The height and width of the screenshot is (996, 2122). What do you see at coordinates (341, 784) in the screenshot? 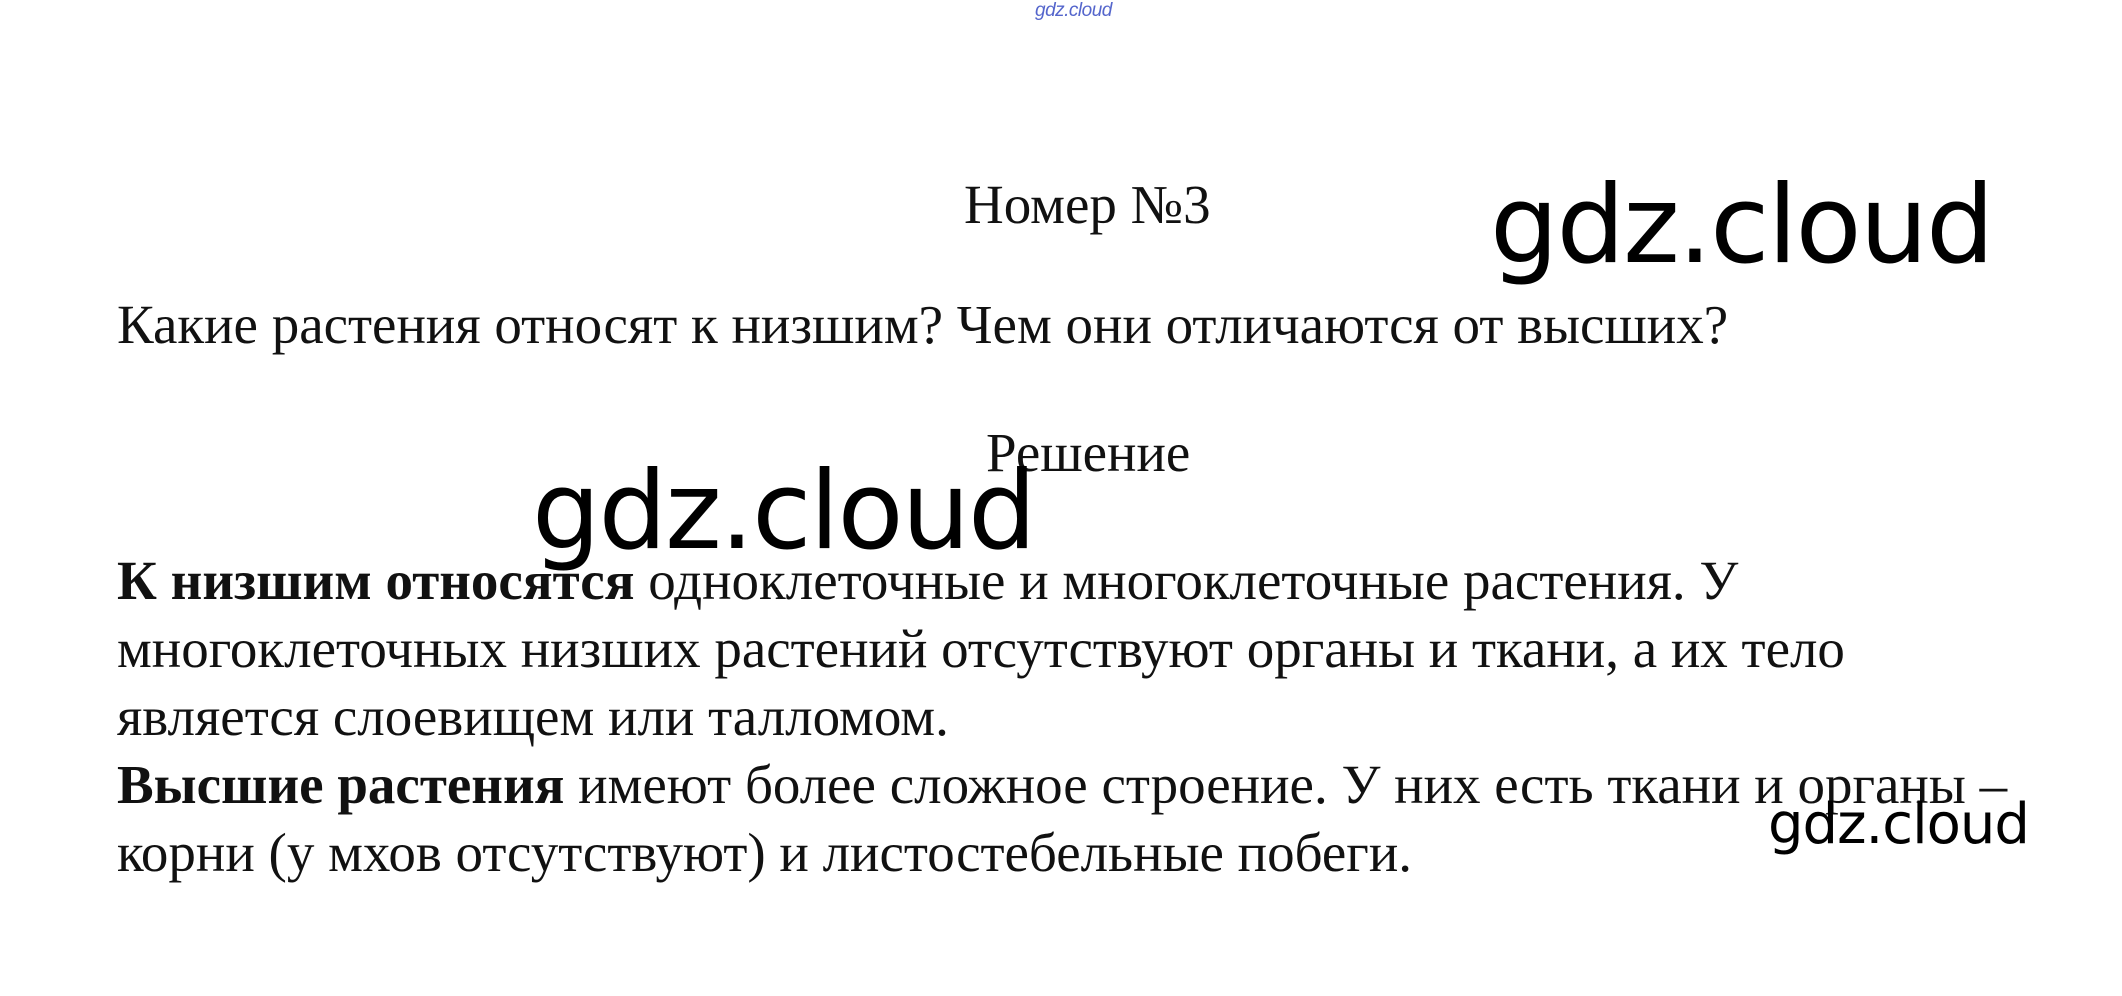
I see `higher-plants-term: Высшие растения` at bounding box center [341, 784].